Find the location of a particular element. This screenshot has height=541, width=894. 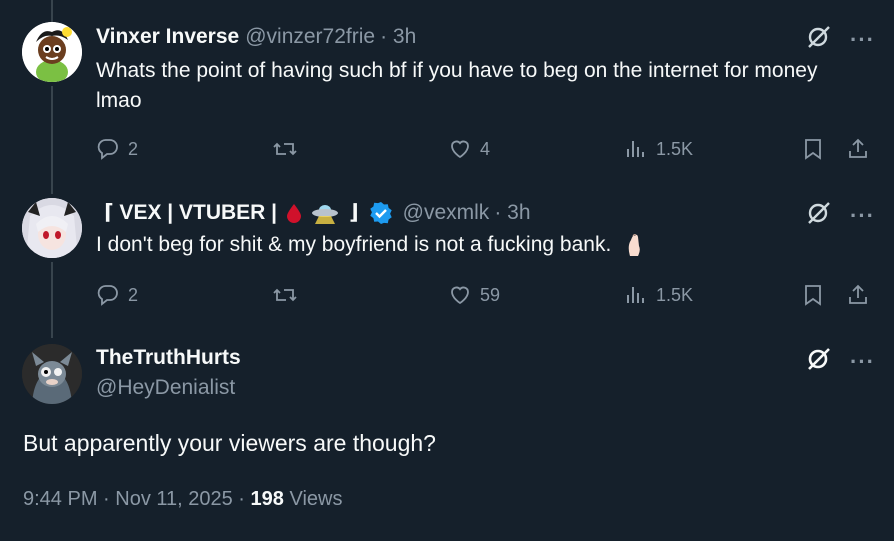

tweet-2-display-name-prefix: ⌈ VEX | VTUBER | is located at coordinates (190, 213).